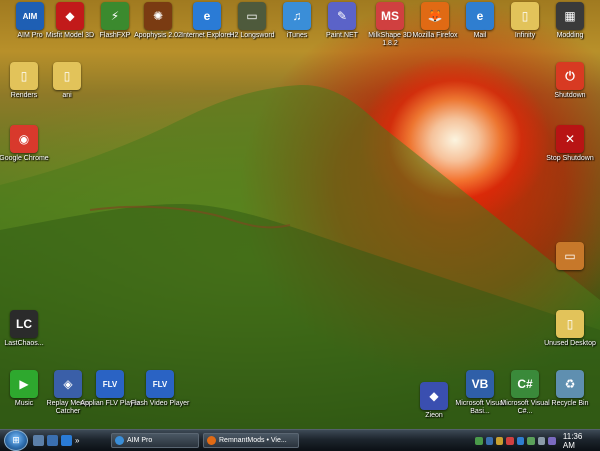 The height and width of the screenshot is (451, 600). What do you see at coordinates (342, 16) in the screenshot?
I see `paint-net-icon: ✎` at bounding box center [342, 16].